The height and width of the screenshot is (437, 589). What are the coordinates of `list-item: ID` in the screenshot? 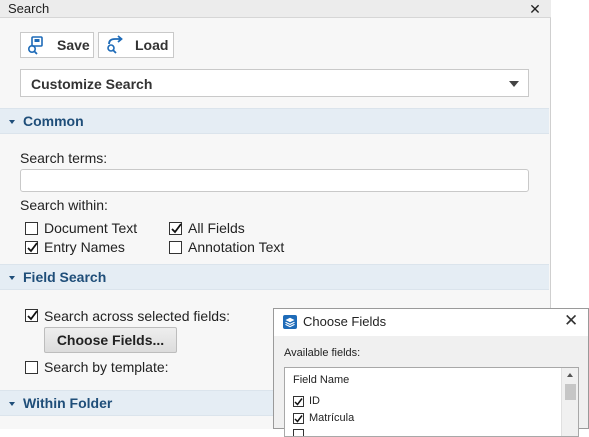 It's located at (306, 401).